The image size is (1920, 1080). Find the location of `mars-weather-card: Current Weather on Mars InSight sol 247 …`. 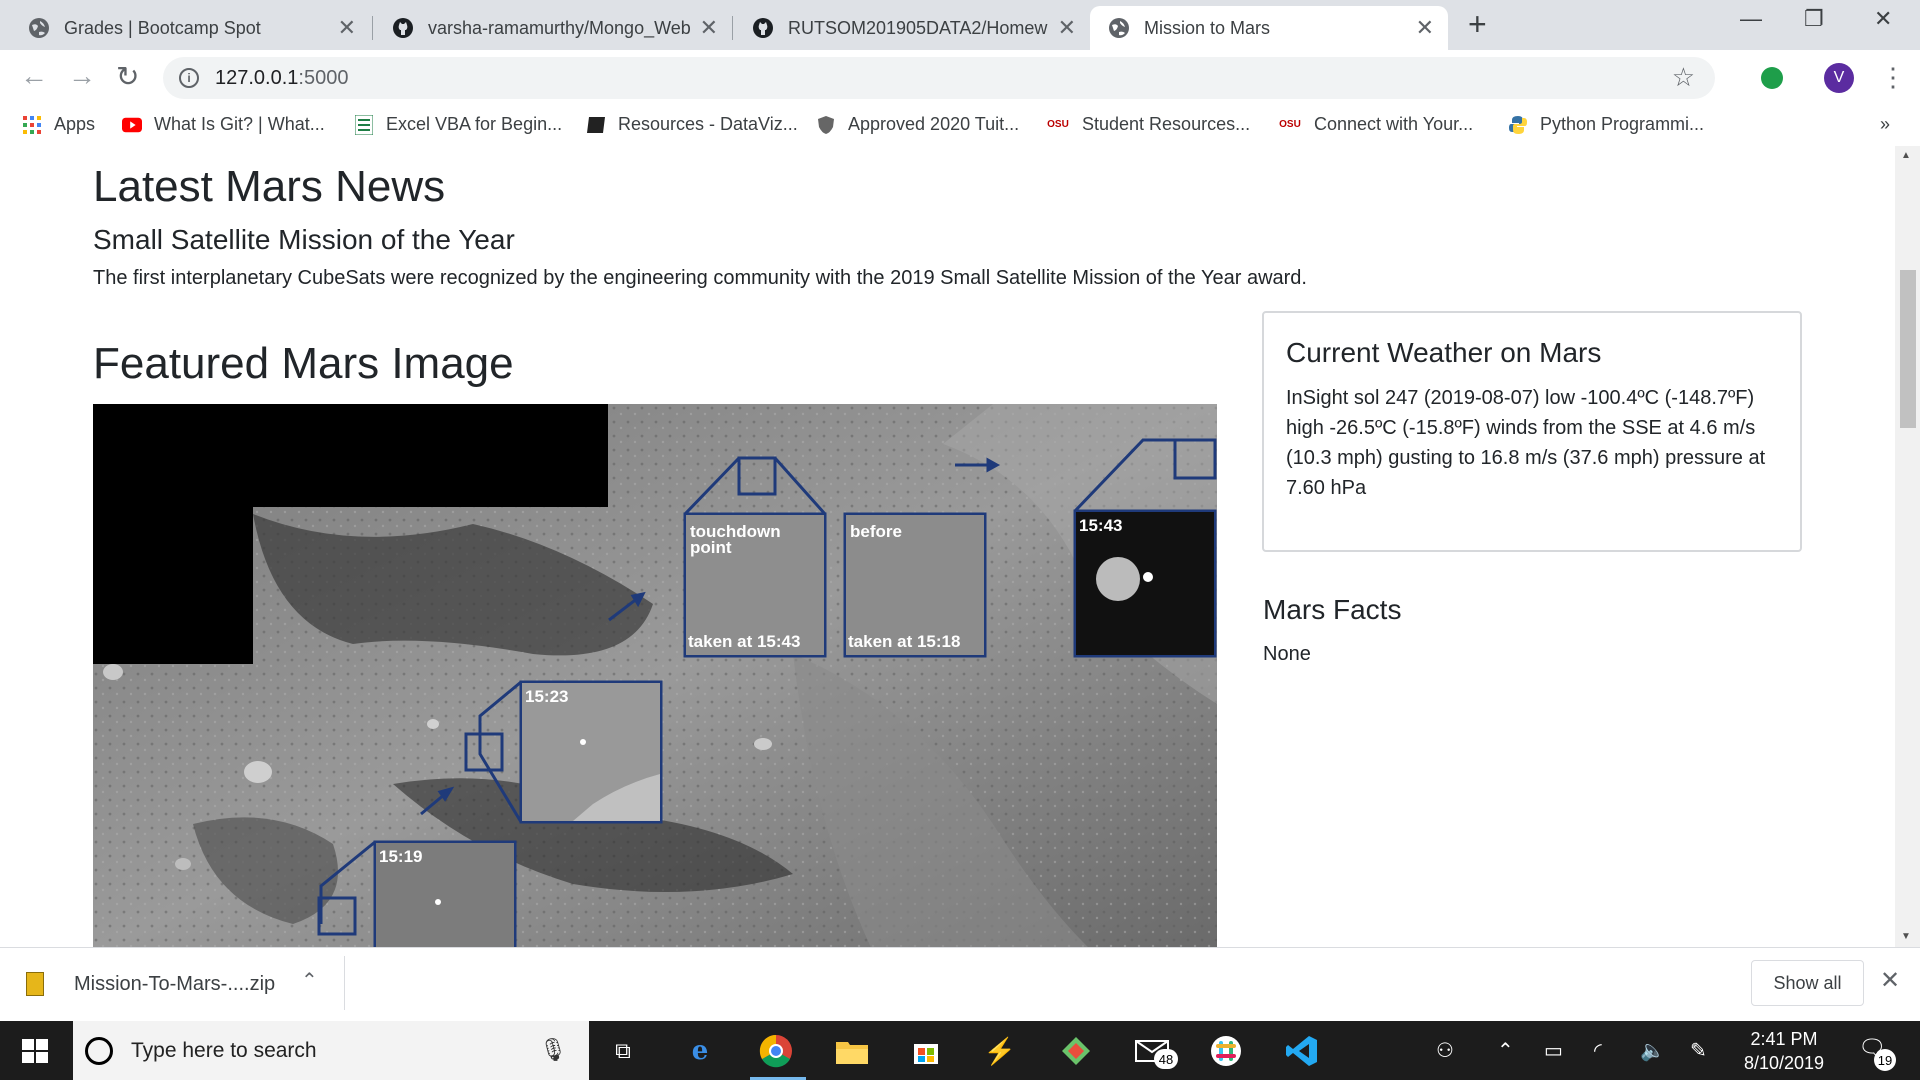

mars-weather-card: Current Weather on Mars InSight sol 247 … is located at coordinates (1532, 431).